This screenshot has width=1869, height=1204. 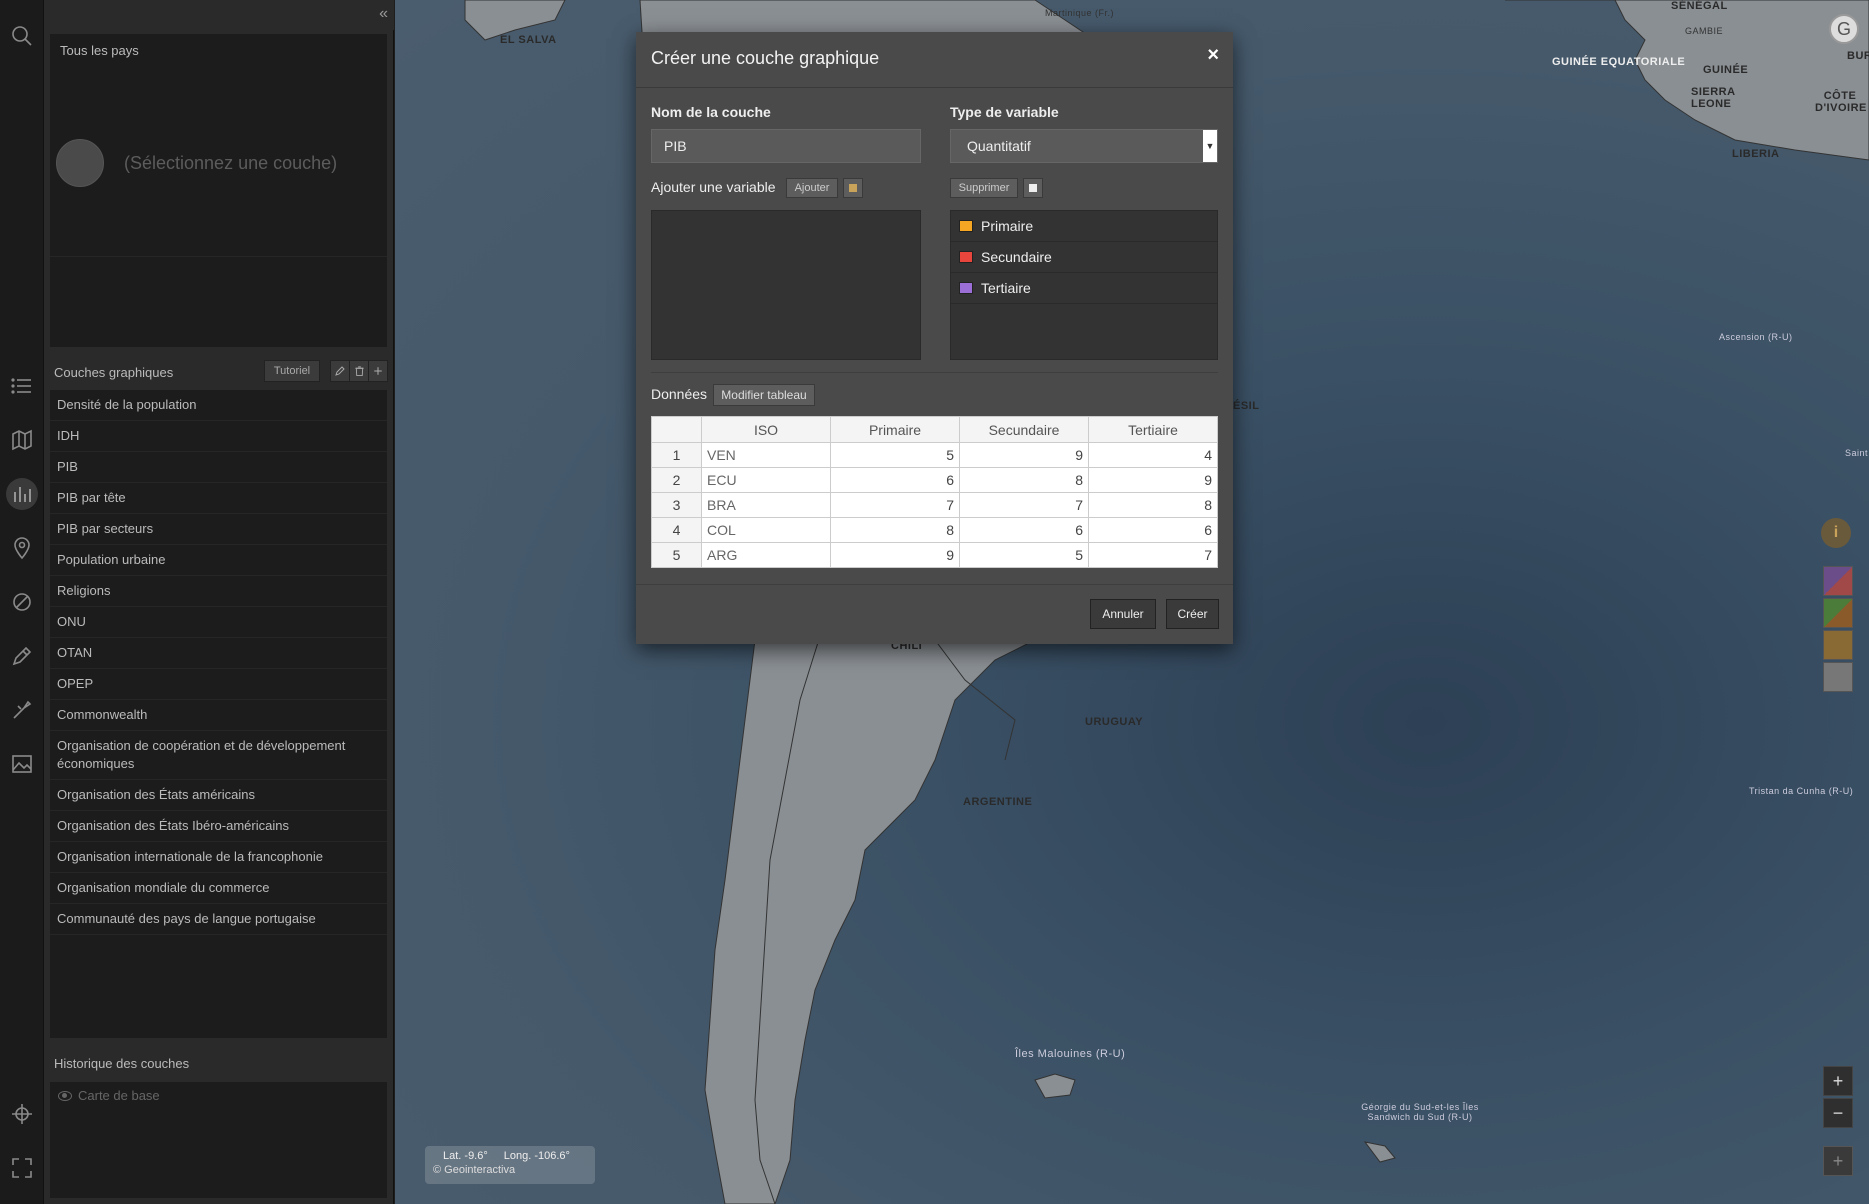 I want to click on delete-layer-button, so click(x=359, y=371).